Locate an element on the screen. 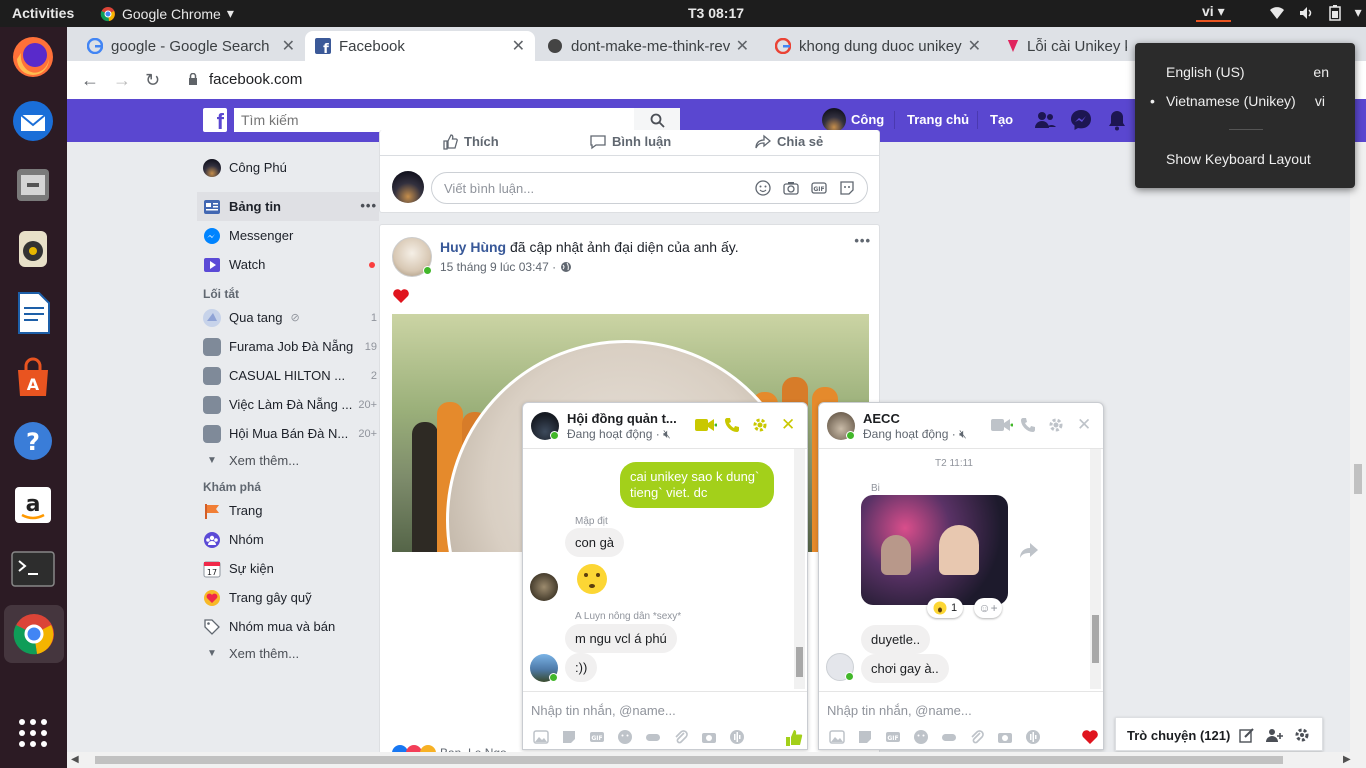  message-bubble: con gà is located at coordinates (595, 542).